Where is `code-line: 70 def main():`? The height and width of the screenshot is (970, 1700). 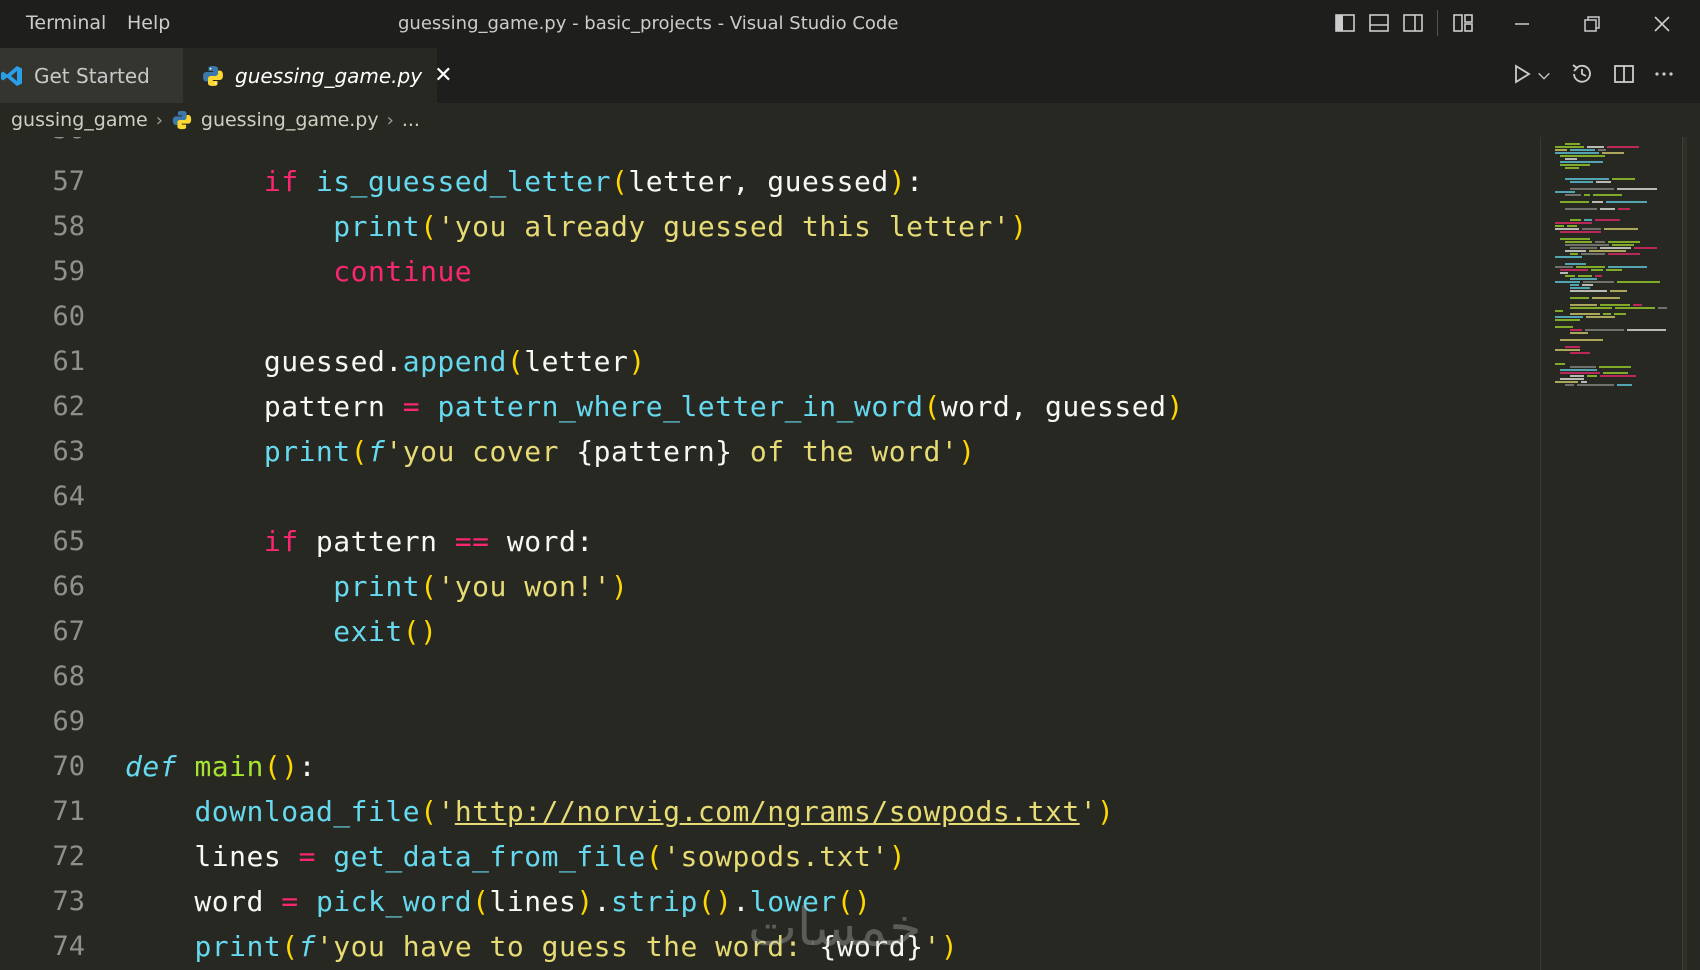 code-line: 70 def main(): is located at coordinates (770, 766).